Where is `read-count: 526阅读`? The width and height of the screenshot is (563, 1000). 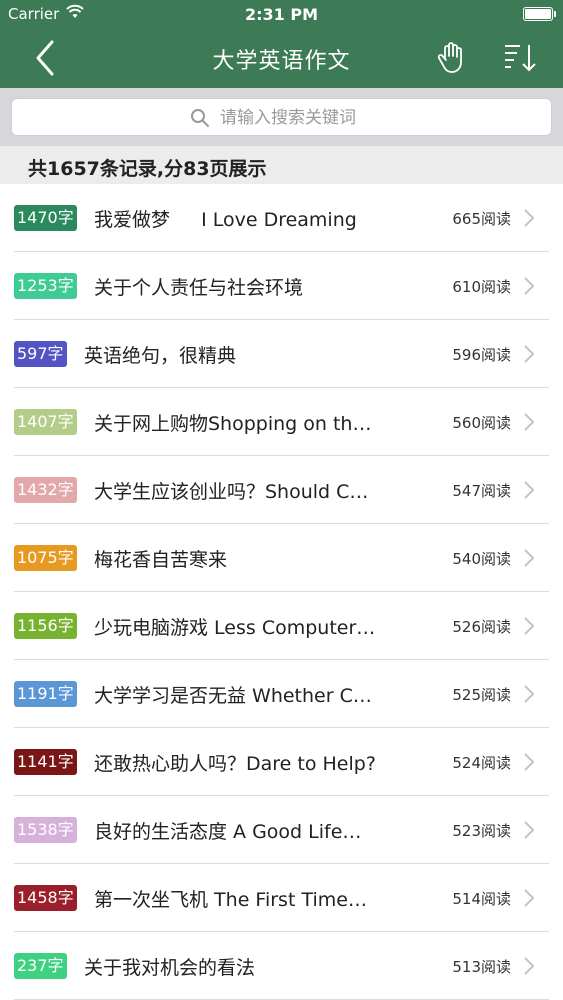 read-count: 526阅读 is located at coordinates (481, 627).